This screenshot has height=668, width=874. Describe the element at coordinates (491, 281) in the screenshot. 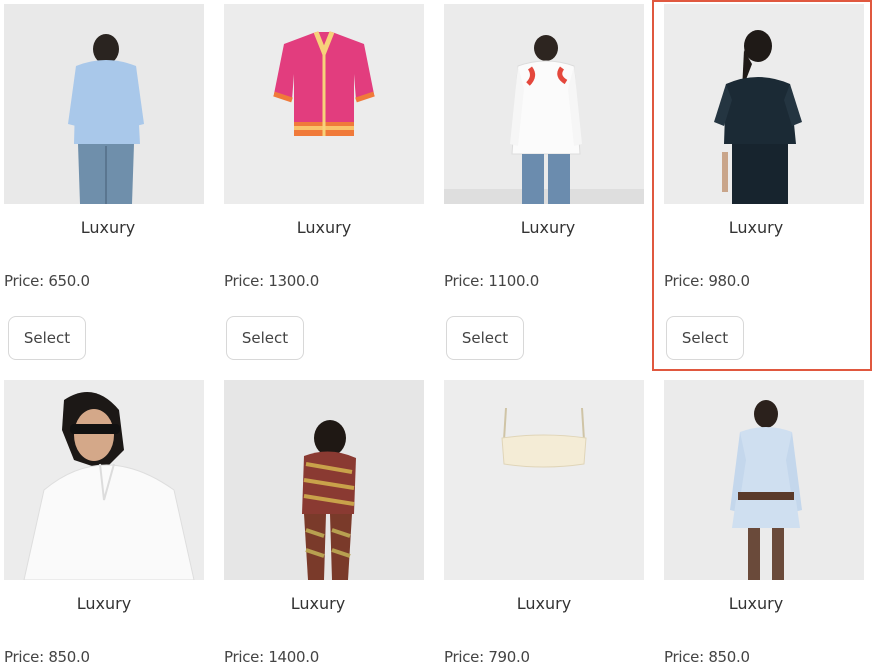

I see `product-price: Price: 1100.0` at that location.